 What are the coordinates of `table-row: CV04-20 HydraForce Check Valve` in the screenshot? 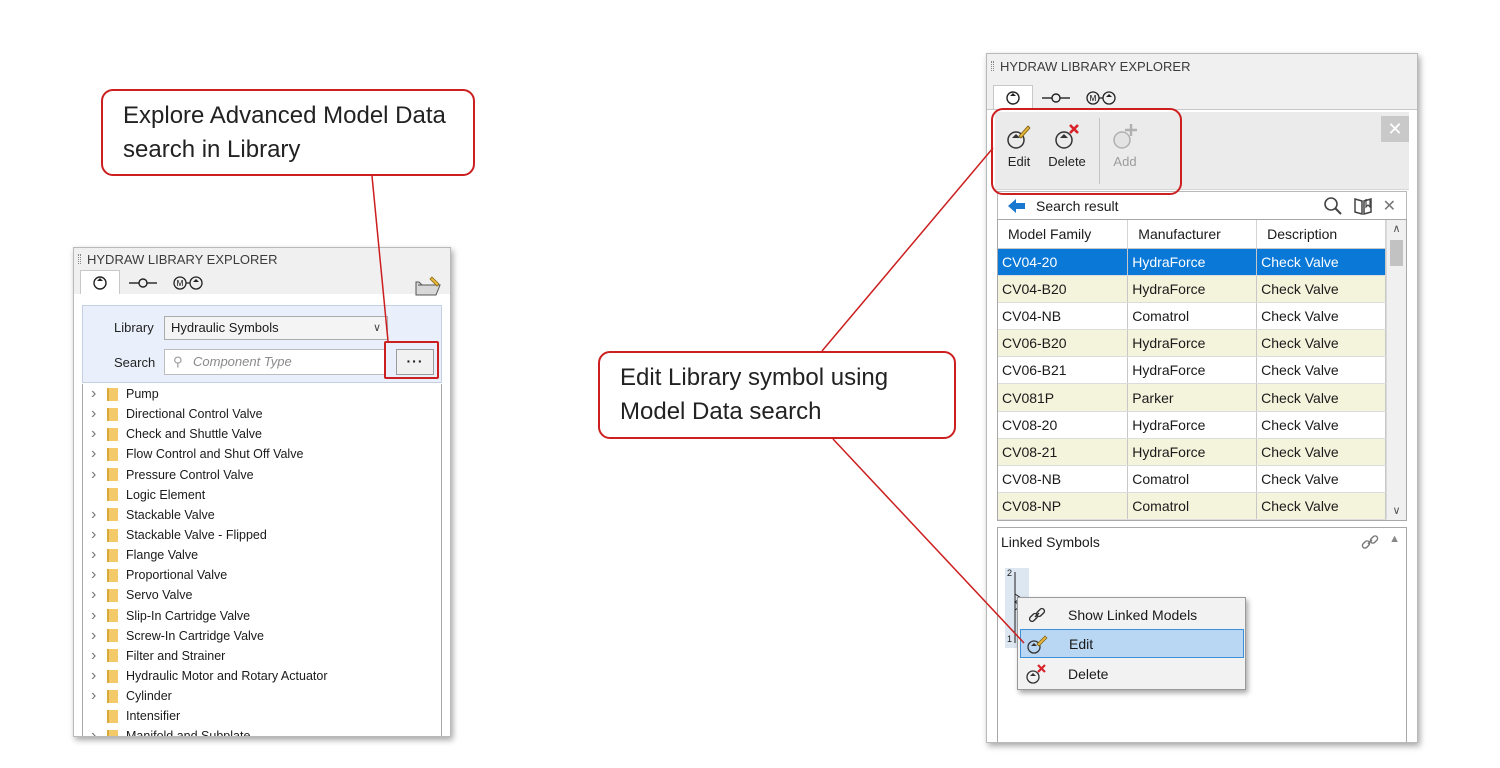 It's located at (1192, 262).